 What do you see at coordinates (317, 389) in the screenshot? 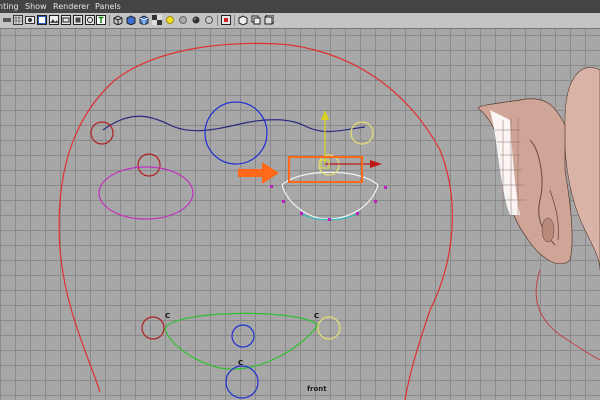
I see `camera-label: front` at bounding box center [317, 389].